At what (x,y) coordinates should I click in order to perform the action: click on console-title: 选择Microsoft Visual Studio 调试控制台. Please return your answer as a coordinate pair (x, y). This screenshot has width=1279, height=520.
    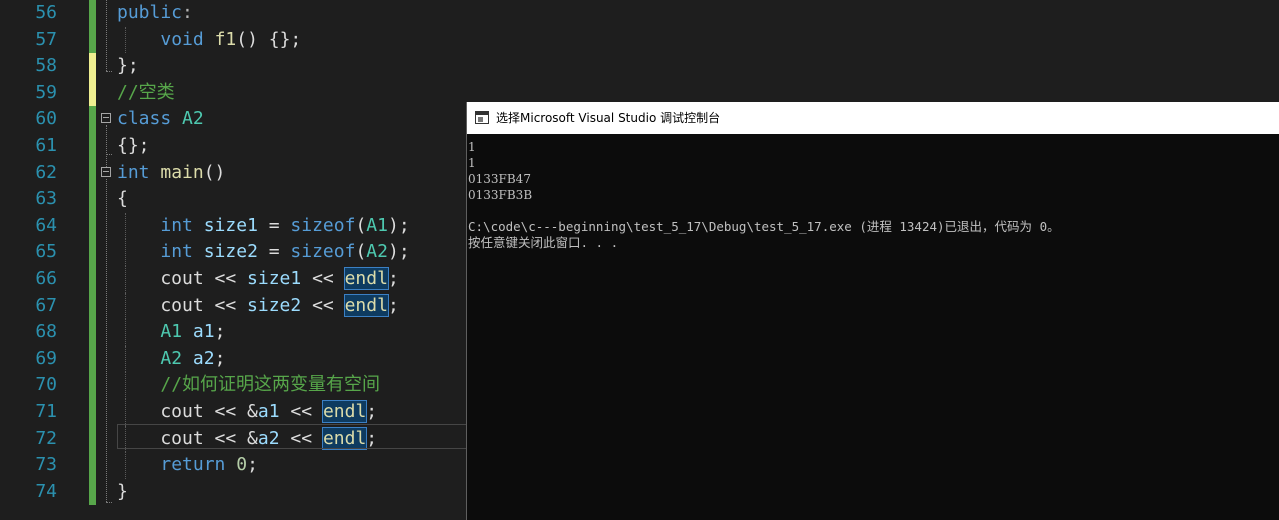
    Looking at the image, I should click on (608, 118).